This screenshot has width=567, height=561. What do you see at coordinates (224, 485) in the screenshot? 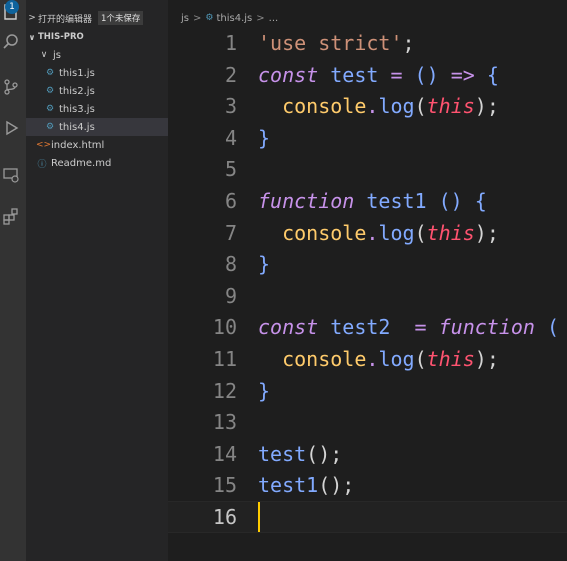
I see `line-number: 15` at bounding box center [224, 485].